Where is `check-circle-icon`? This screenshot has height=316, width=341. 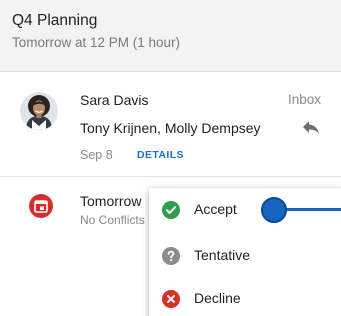 check-circle-icon is located at coordinates (171, 210).